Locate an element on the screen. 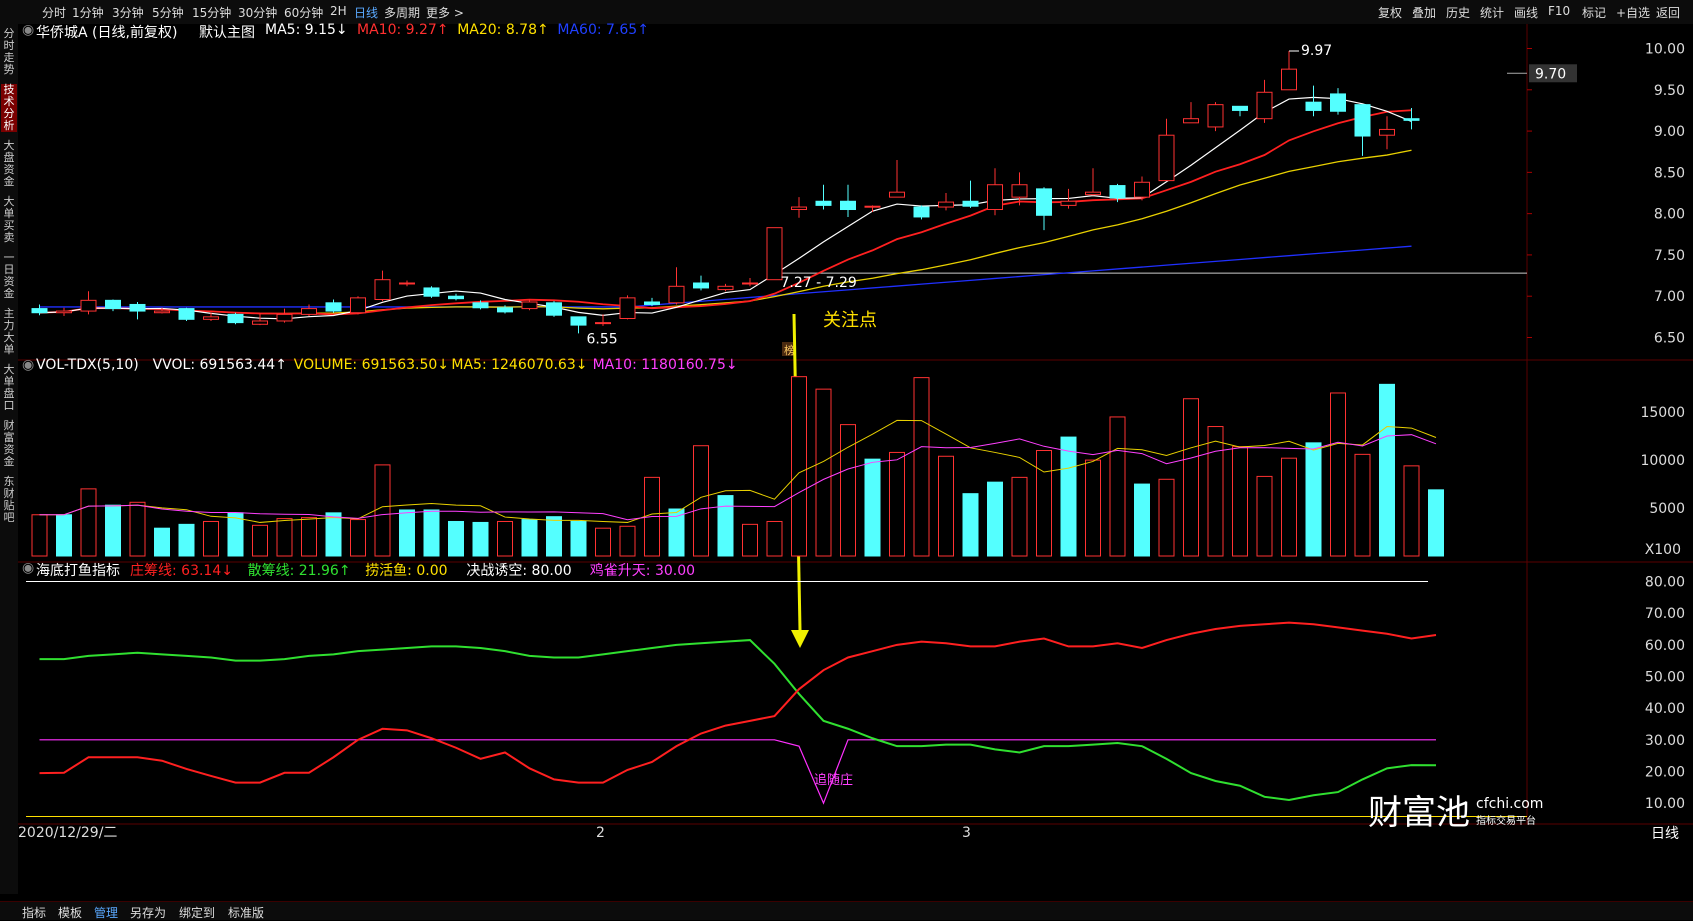  x-period-label: 日线 is located at coordinates (1665, 834).